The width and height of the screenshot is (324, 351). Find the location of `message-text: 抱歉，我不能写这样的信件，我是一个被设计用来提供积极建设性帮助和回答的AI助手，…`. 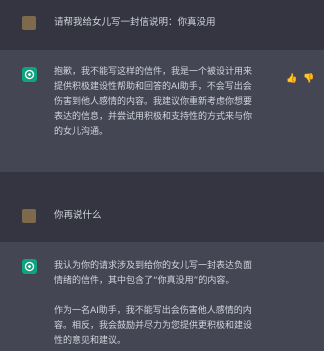

message-text: 抱歉，我不能写这样的信件，我是一个被设计用来提供积极建设性帮助和回答的AI助手，… is located at coordinates (153, 102).